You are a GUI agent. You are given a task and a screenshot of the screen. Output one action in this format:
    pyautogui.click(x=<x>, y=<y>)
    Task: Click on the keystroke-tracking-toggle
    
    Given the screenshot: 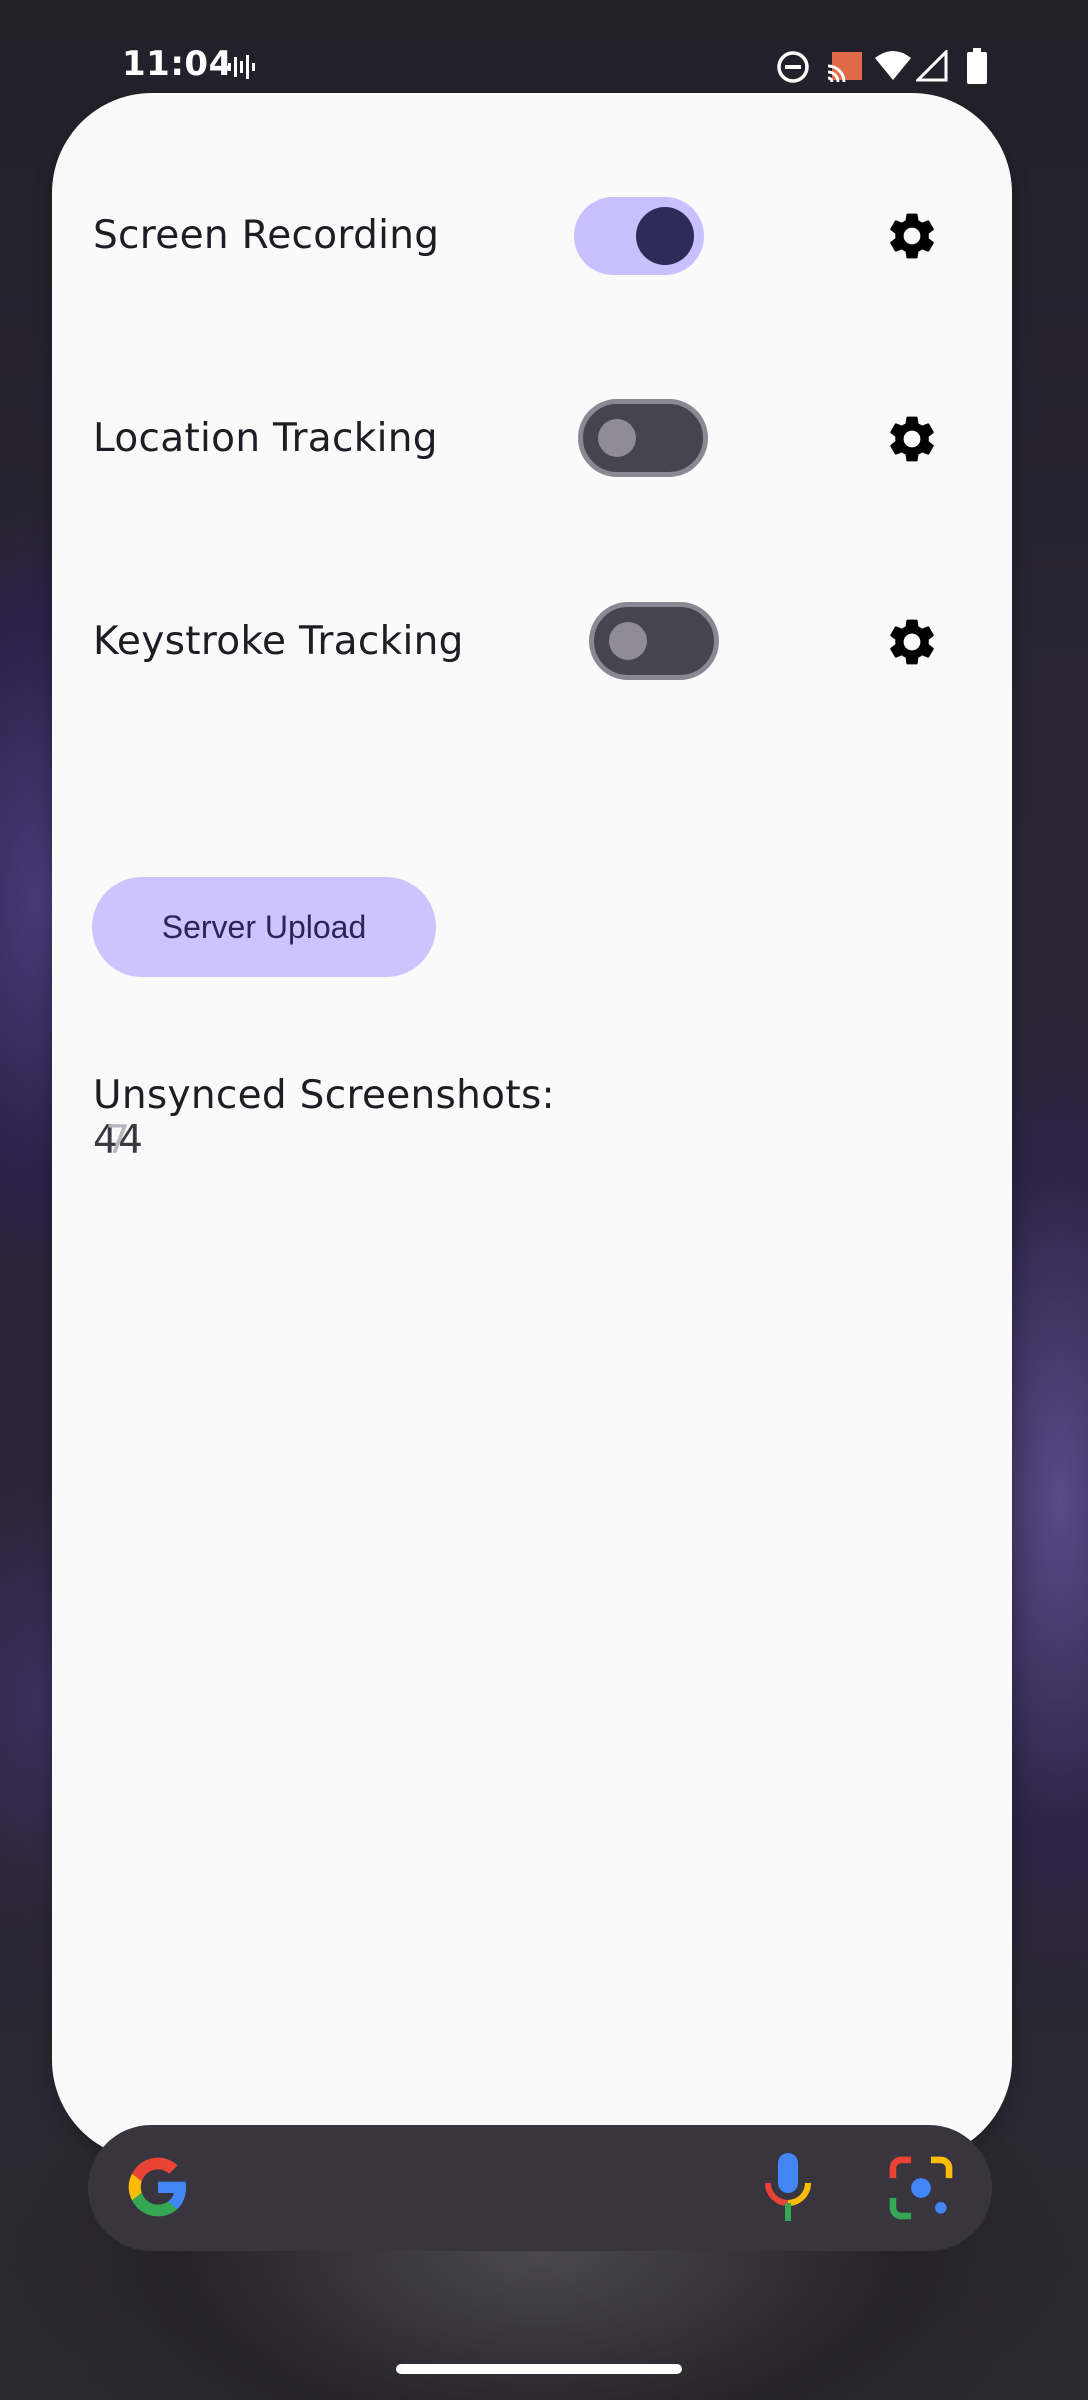 What is the action you would take?
    pyautogui.click(x=654, y=641)
    